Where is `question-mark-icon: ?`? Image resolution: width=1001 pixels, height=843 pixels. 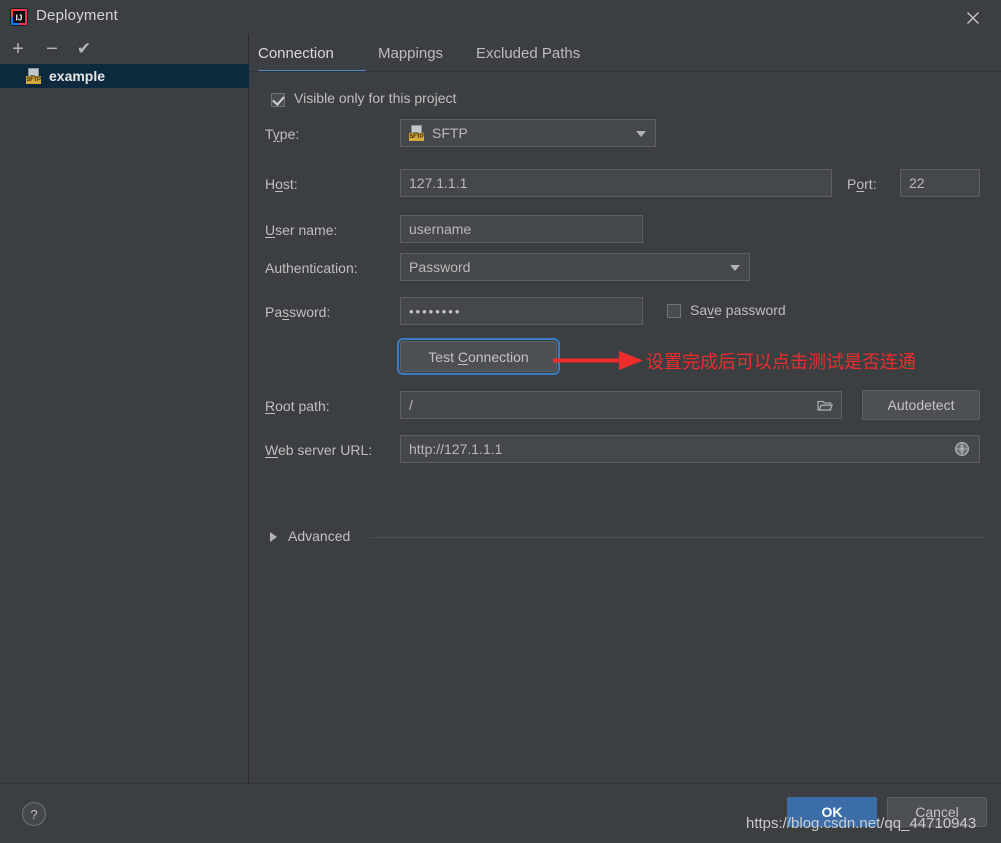 question-mark-icon: ? is located at coordinates (34, 814).